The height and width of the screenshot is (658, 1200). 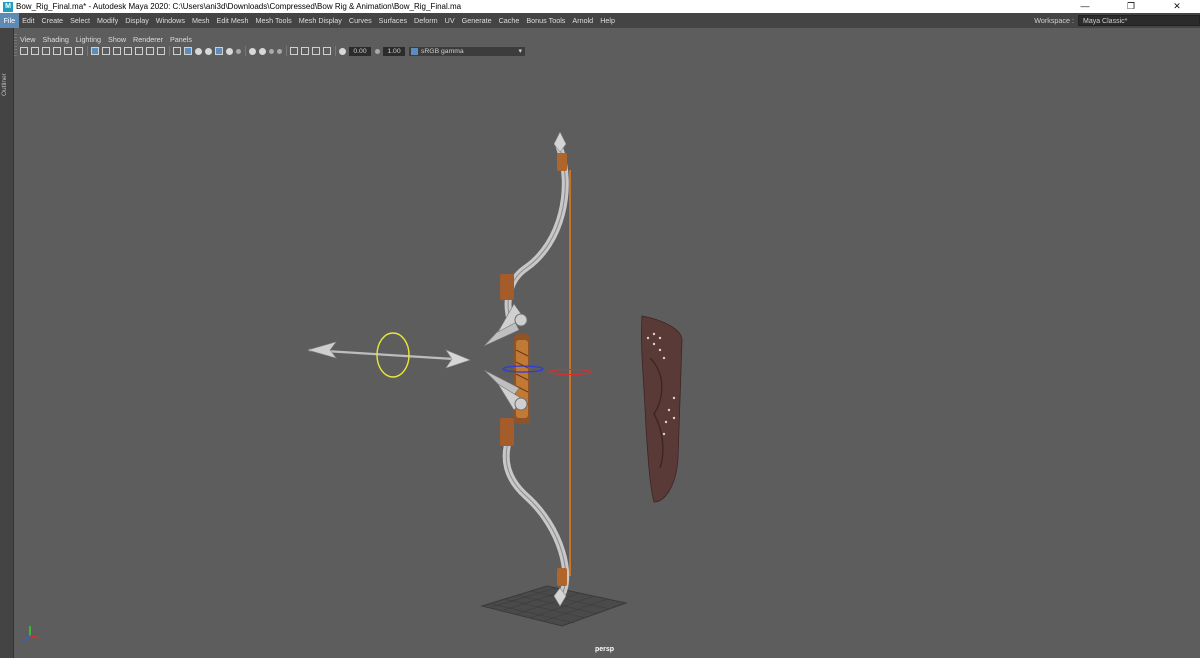 I want to click on menu-surfaces: Surfaces, so click(x=392, y=20).